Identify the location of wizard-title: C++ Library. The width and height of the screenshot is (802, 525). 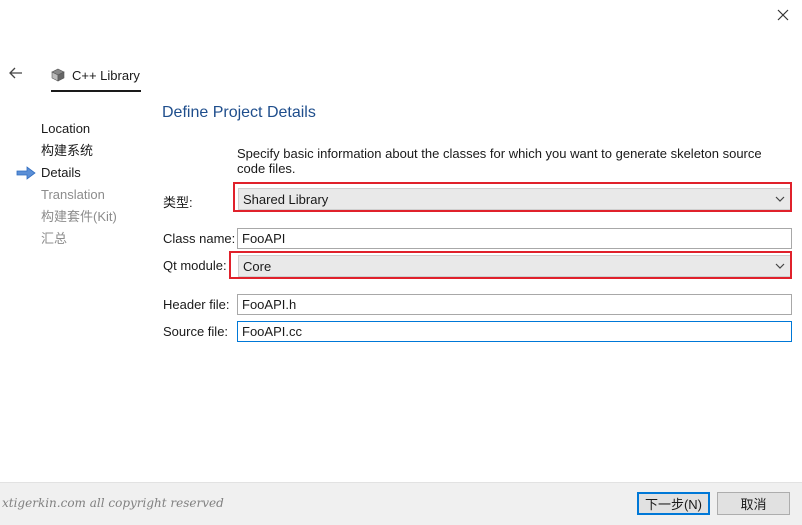
(106, 75).